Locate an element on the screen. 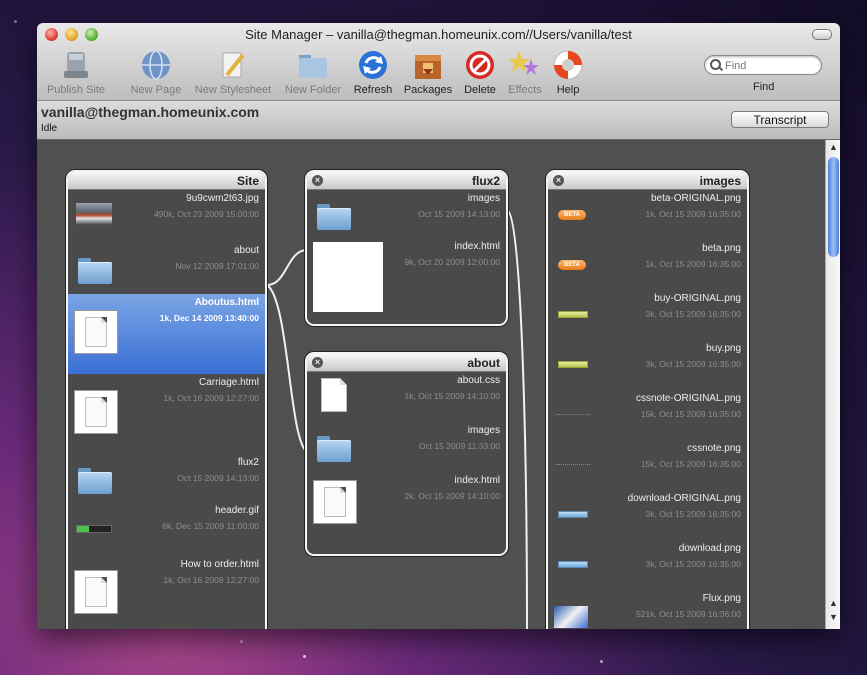 The width and height of the screenshot is (867, 675). item-meta: Nov 12 2009 17:01:00 is located at coordinates (217, 266).